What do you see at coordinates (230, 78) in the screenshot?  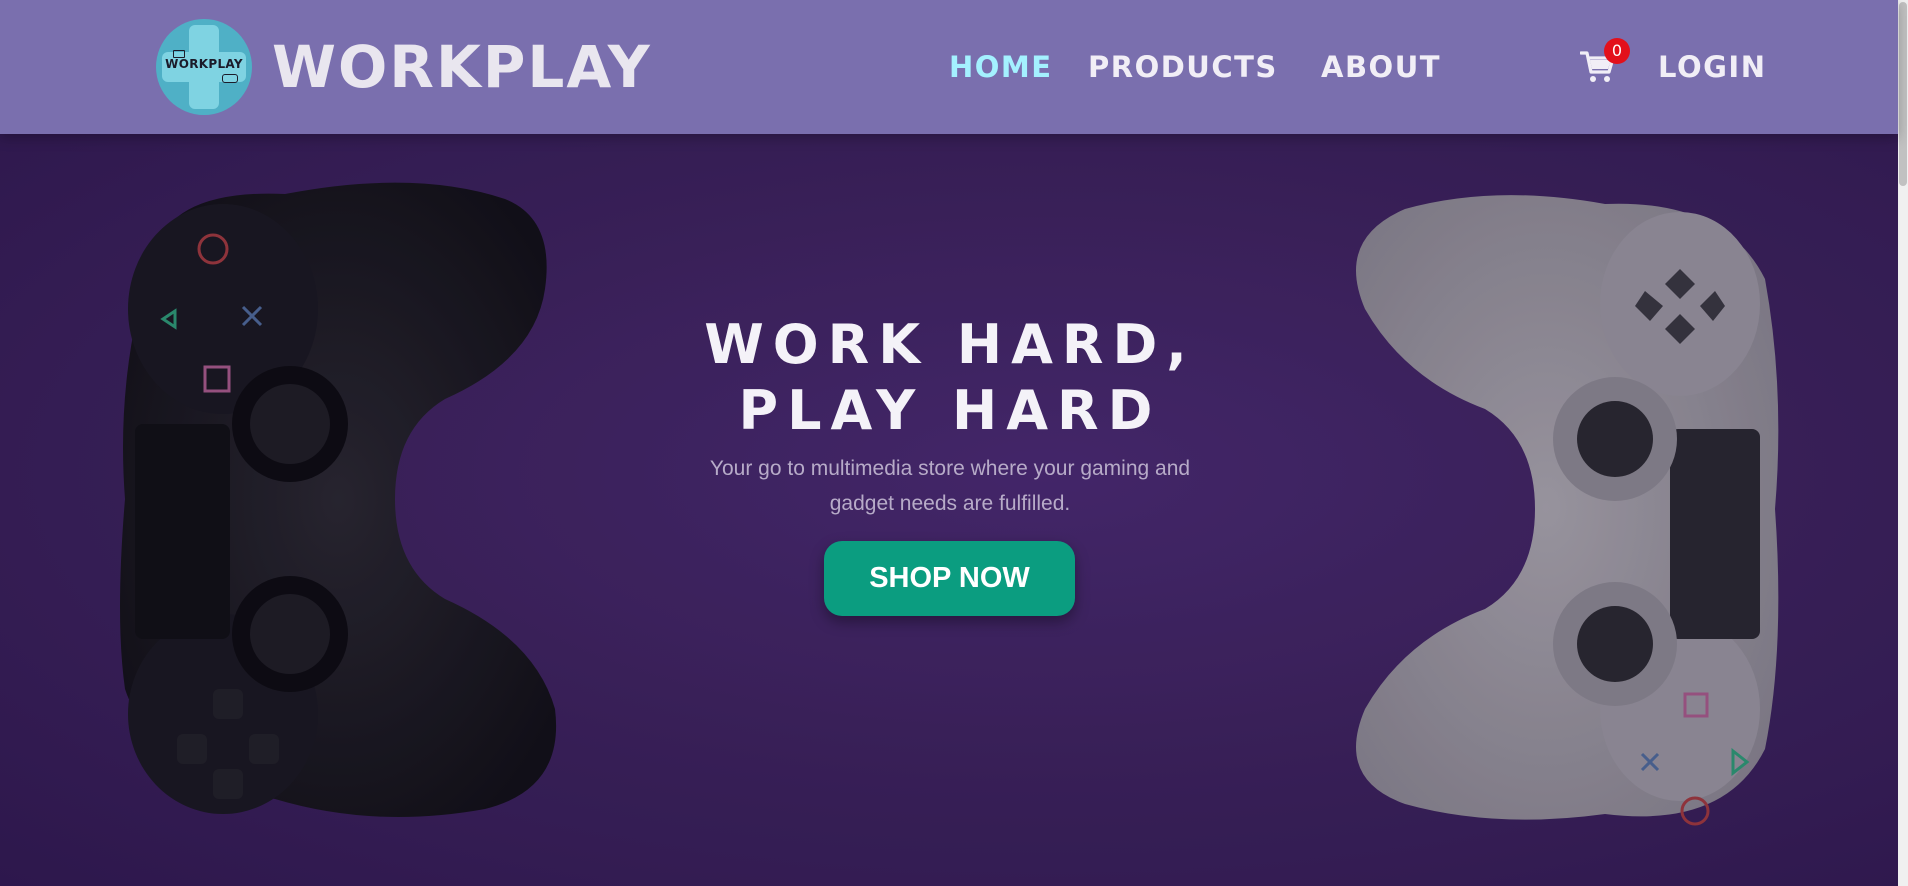 I see `logo-gamepad-icon` at bounding box center [230, 78].